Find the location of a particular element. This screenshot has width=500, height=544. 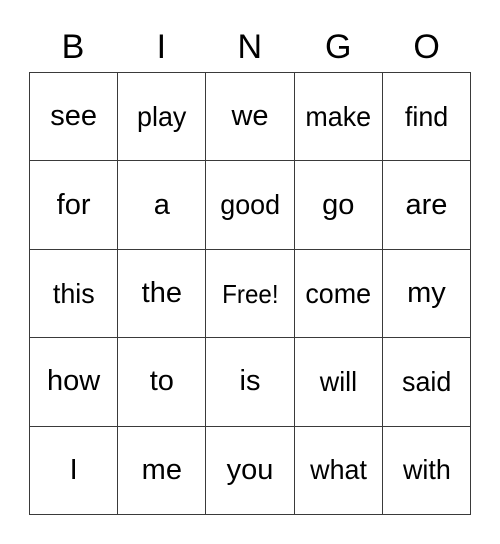

bingo-cell: this is located at coordinates (74, 294).